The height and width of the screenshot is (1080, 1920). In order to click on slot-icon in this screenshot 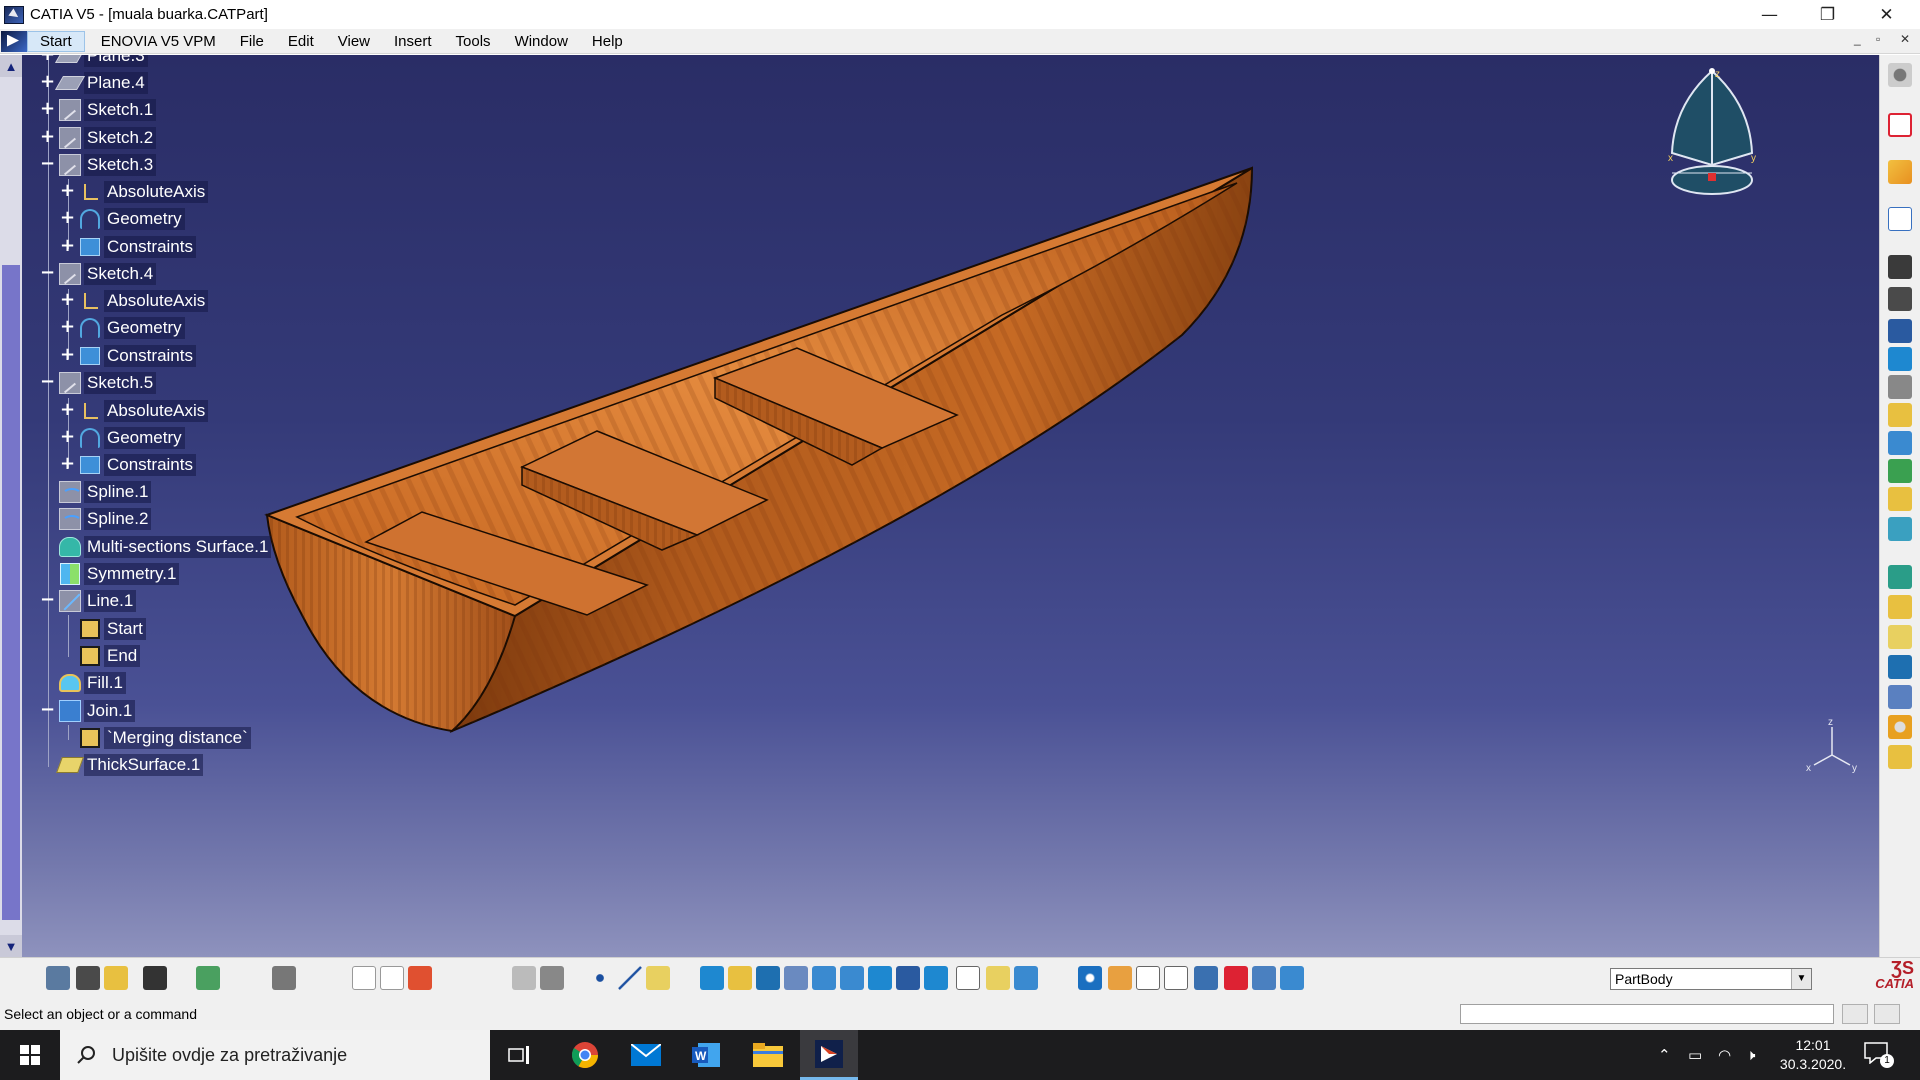, I will do `click(1900, 443)`.